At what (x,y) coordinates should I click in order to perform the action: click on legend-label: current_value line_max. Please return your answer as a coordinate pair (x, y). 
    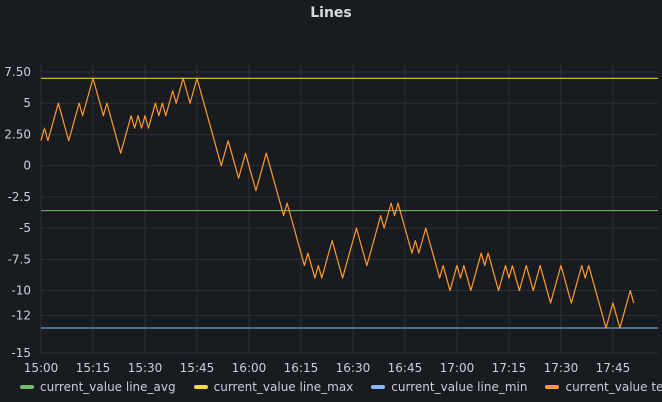
    Looking at the image, I should click on (283, 387).